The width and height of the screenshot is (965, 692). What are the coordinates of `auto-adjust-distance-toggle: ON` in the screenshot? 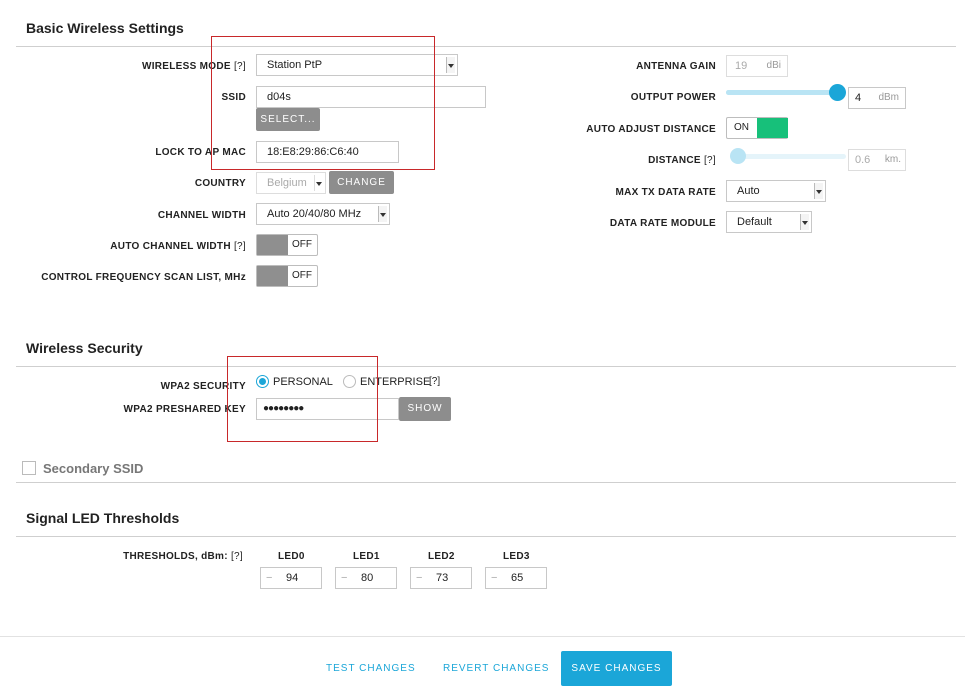 It's located at (757, 128).